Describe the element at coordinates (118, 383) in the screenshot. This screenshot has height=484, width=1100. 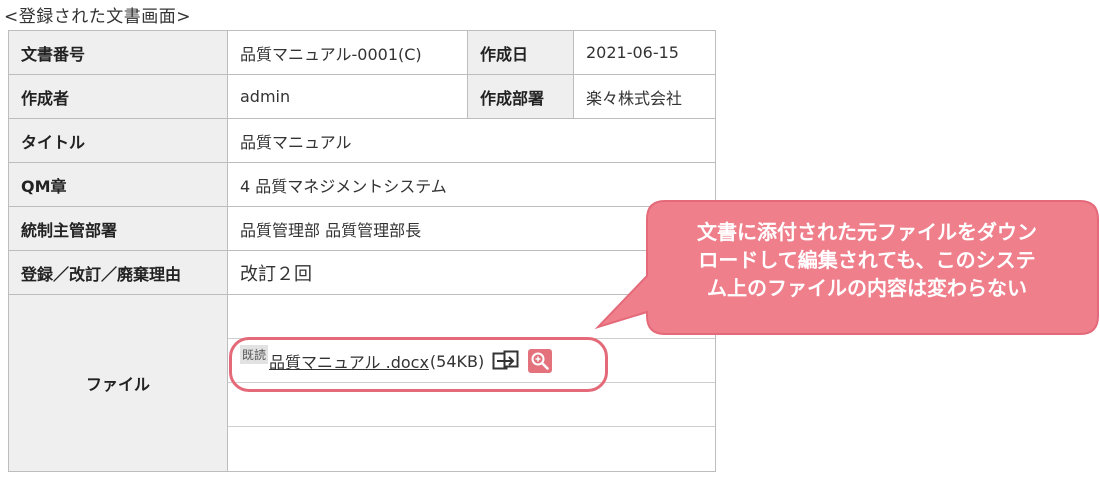
I see `file-label: ファイル` at that location.